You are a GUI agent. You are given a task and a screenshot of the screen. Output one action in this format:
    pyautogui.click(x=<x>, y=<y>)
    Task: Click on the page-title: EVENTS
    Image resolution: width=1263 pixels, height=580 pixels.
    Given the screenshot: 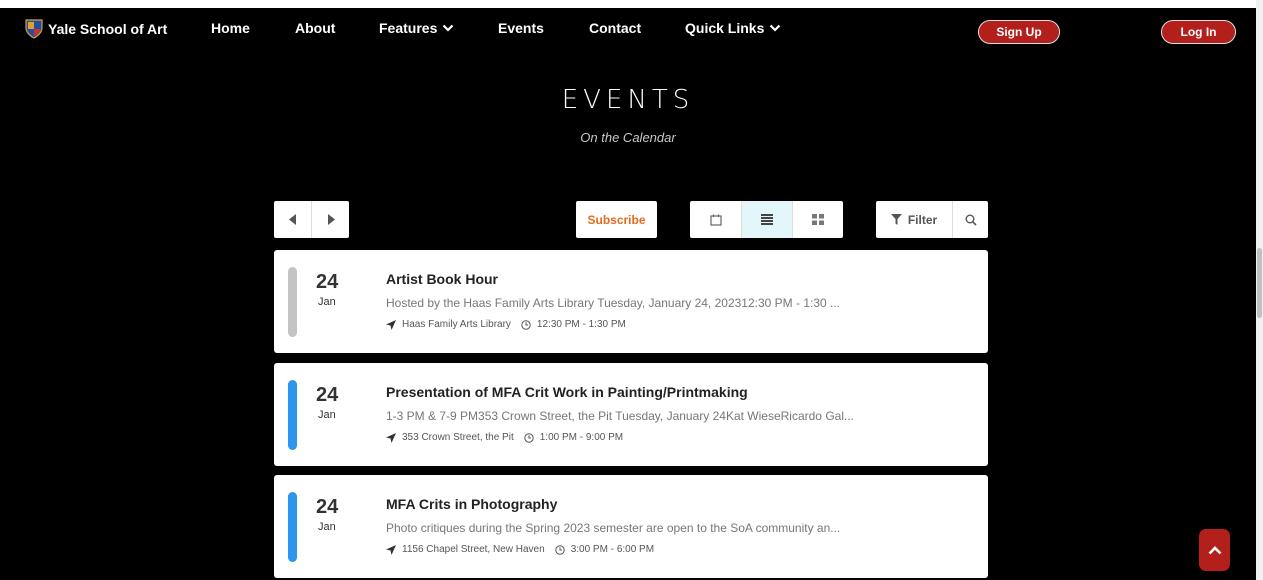 What is the action you would take?
    pyautogui.click(x=628, y=100)
    